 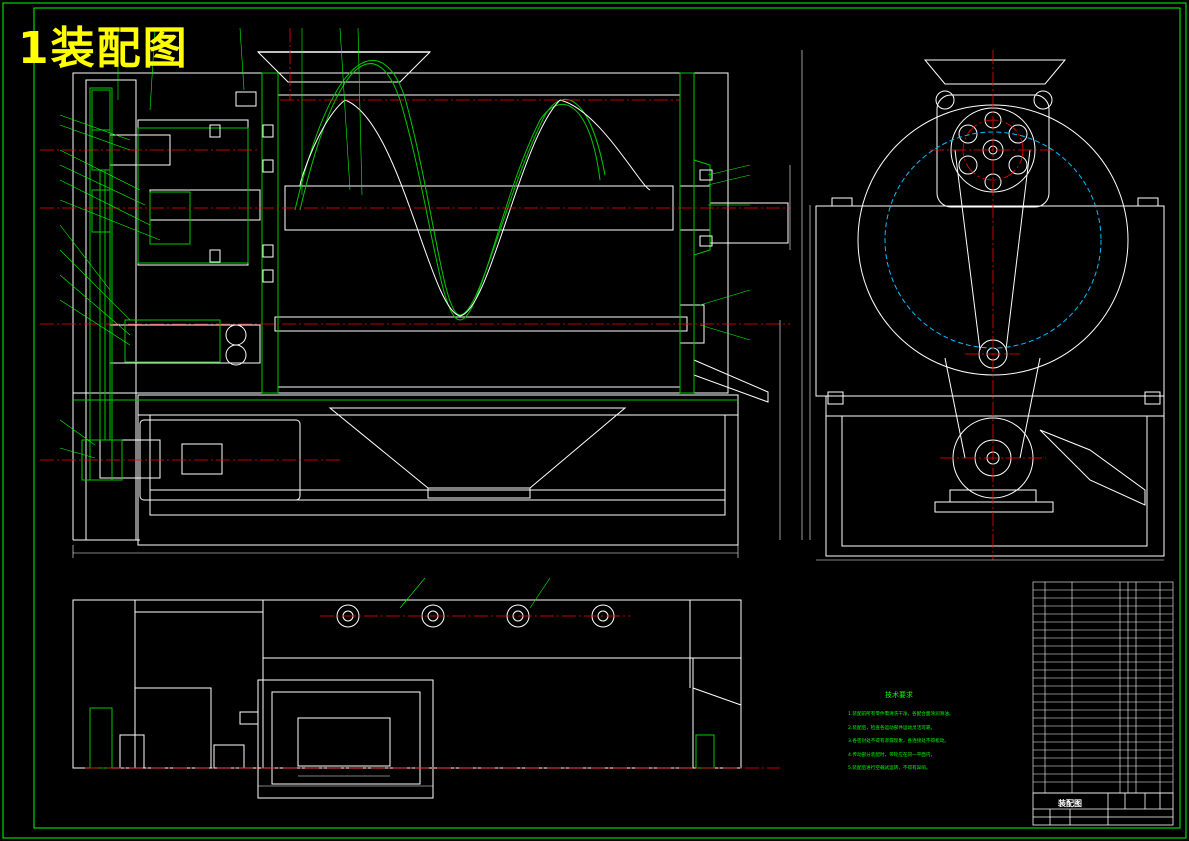 What do you see at coordinates (892, 728) in the screenshot?
I see `tech-requirement-item: 2.装配后，检查各运动部件运动灵活可靠。` at bounding box center [892, 728].